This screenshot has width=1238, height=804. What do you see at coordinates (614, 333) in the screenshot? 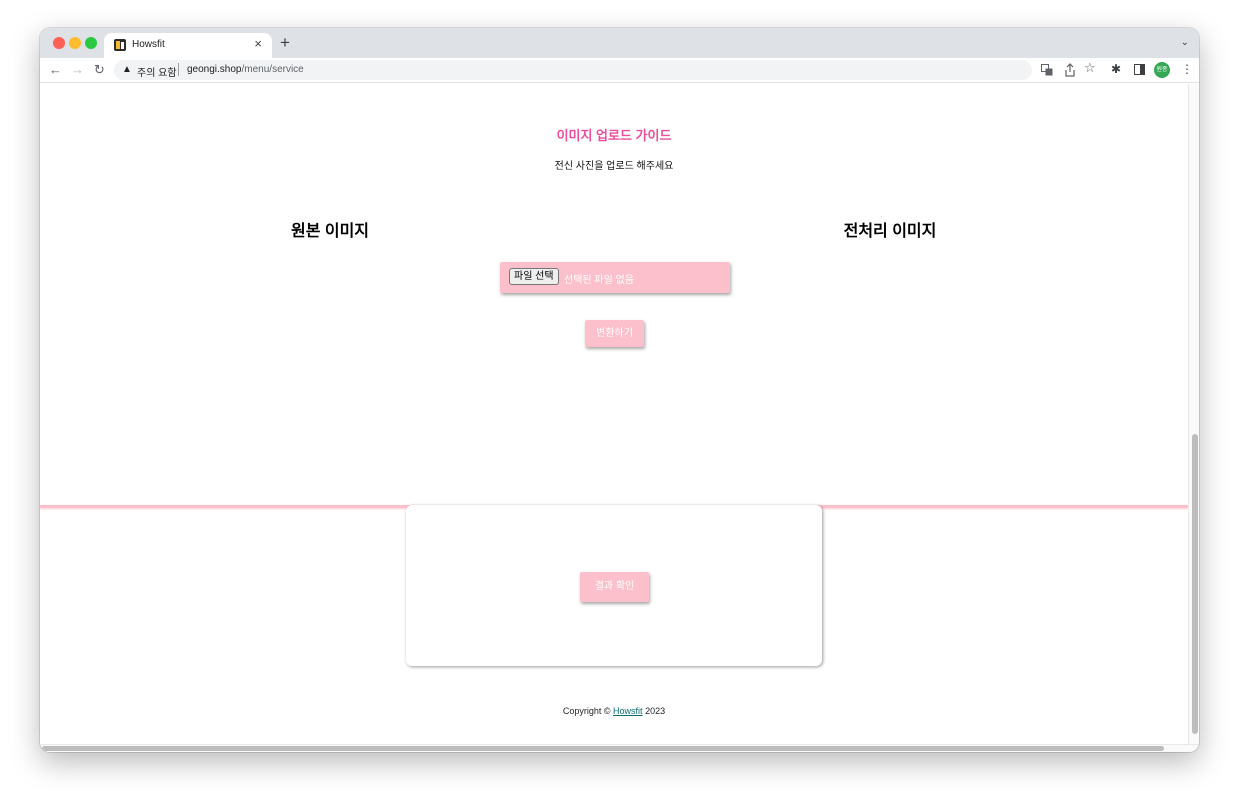
I see `convert-button: 변환하기` at bounding box center [614, 333].